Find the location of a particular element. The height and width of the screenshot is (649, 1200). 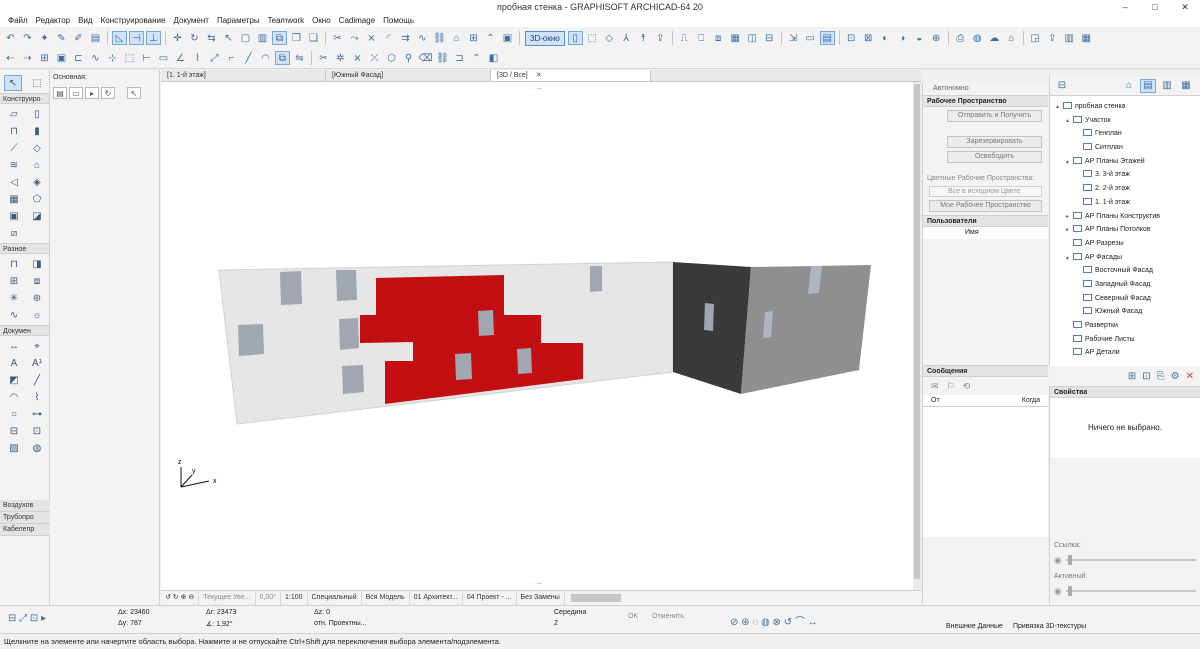

change-tool-icon: ⊡ is located at coordinates (37, 431).